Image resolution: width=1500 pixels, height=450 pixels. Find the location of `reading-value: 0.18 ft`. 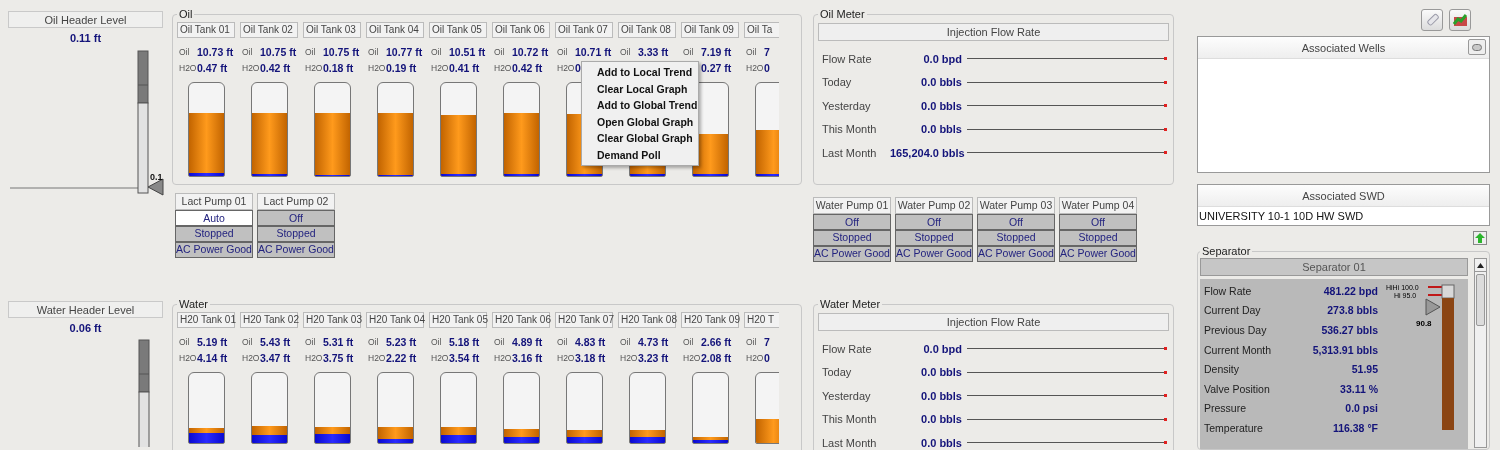

reading-value: 0.18 ft is located at coordinates (338, 68).